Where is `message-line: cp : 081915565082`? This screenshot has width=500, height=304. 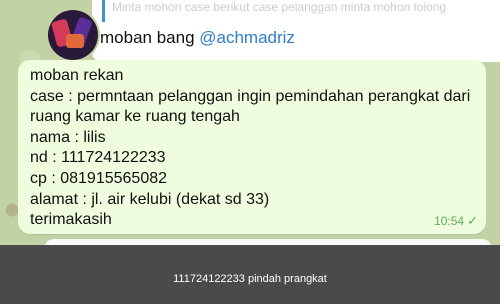 message-line: cp : 081915565082 is located at coordinates (99, 178).